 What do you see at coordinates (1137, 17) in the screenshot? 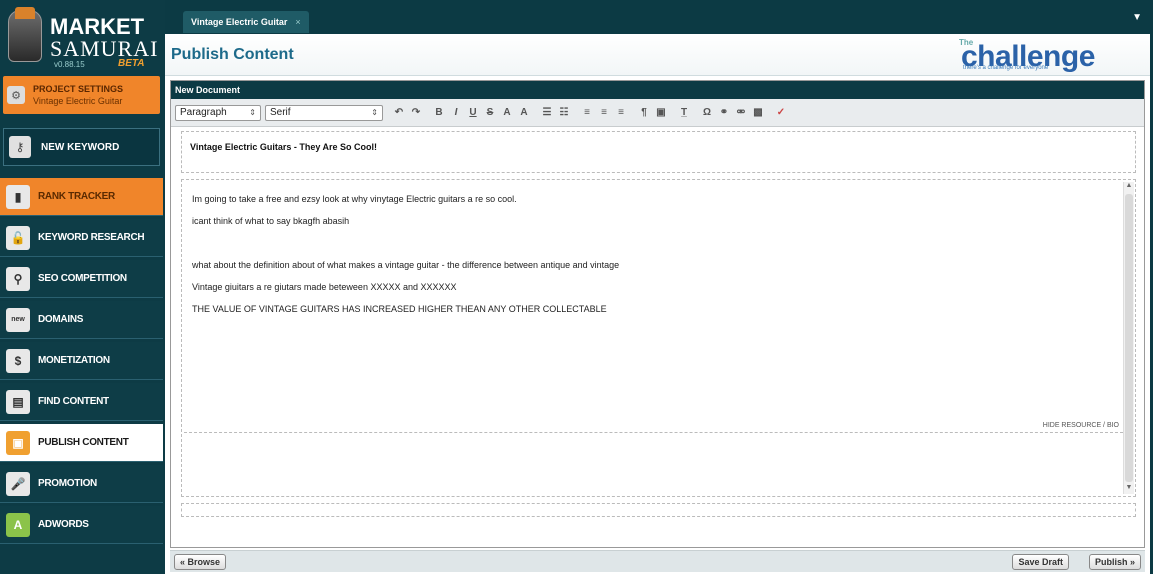
I see `chevron-down-icon: ▼` at bounding box center [1137, 17].